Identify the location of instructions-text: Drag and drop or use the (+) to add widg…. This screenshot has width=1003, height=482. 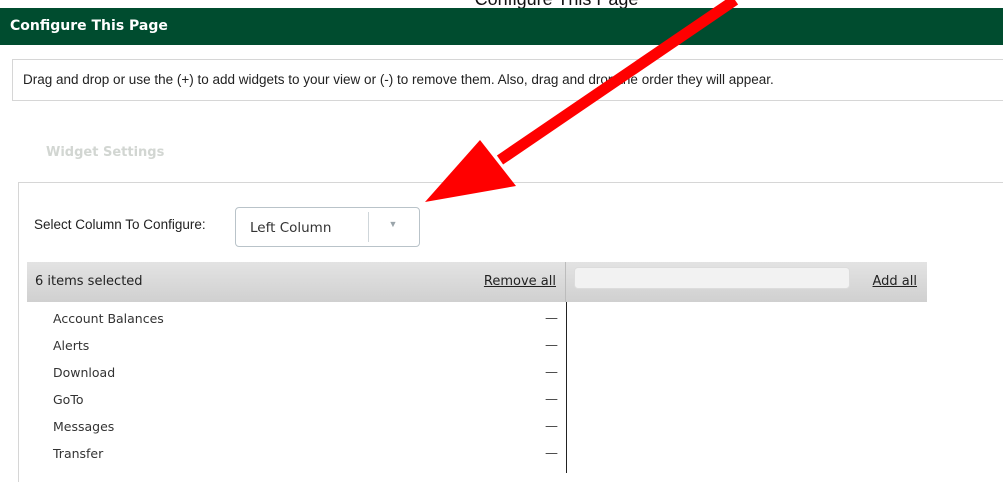
(398, 79).